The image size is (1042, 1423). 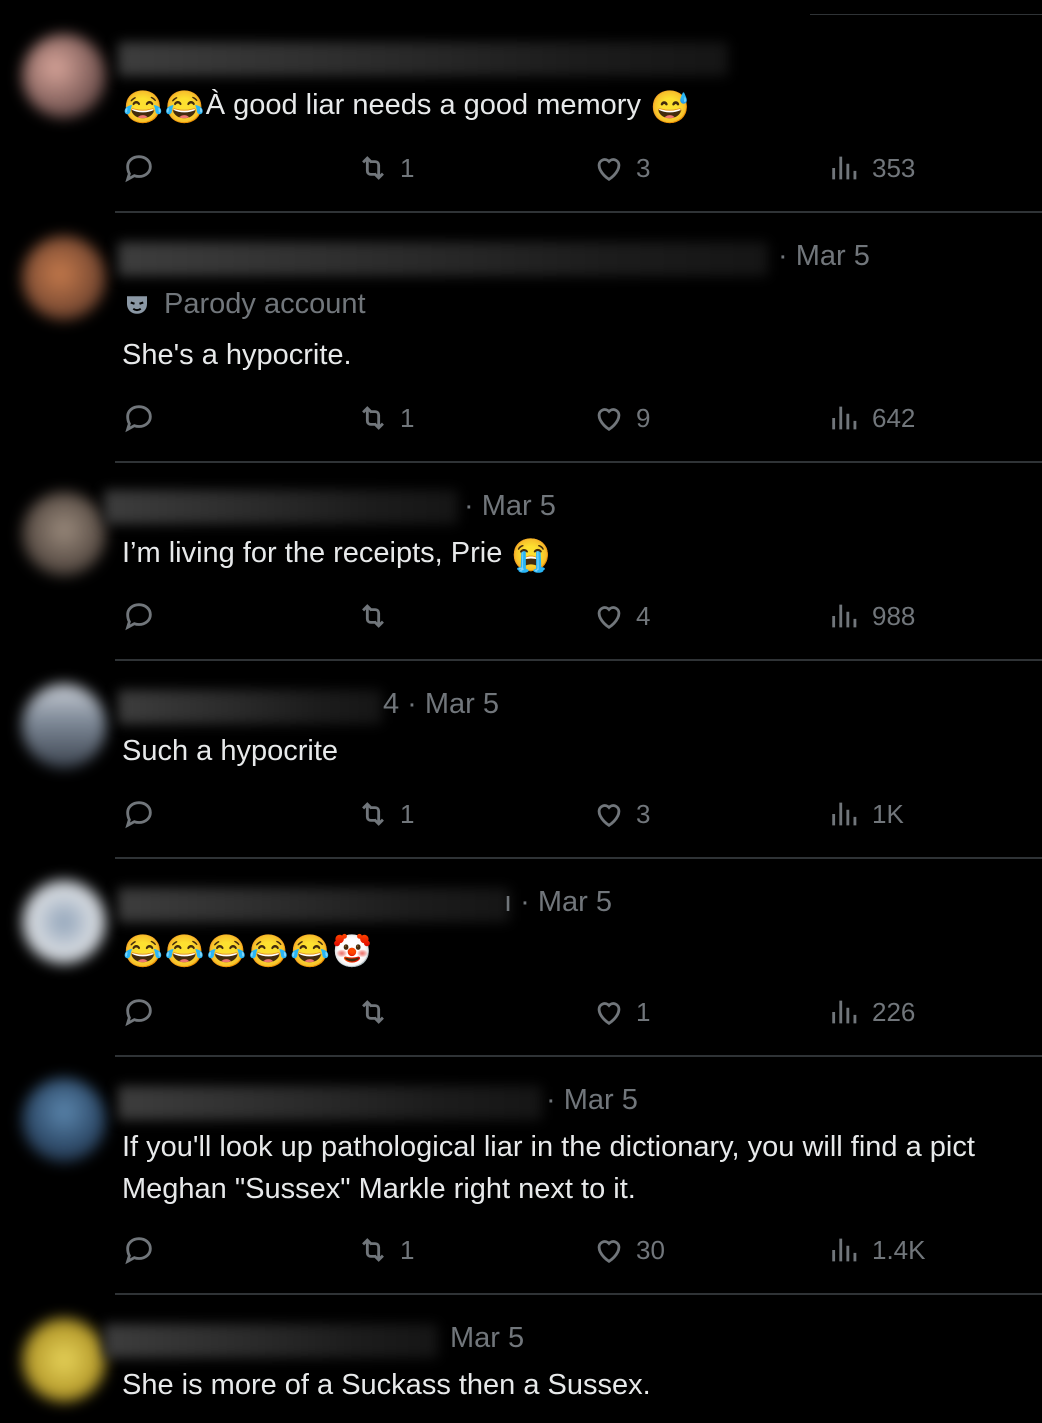 I want to click on like-button: 1, so click(x=621, y=1012).